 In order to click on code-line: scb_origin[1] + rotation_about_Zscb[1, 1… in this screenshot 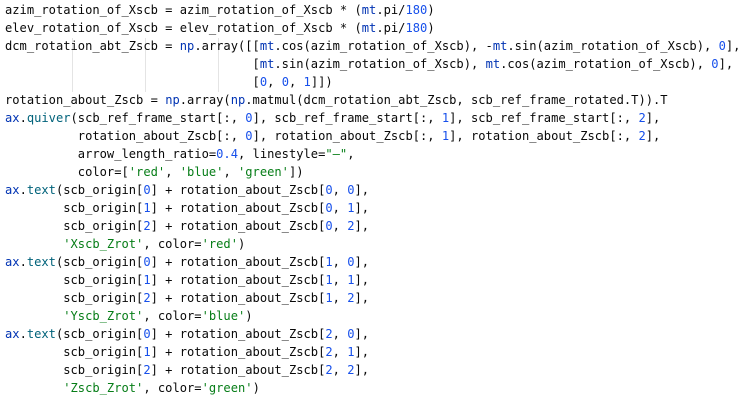, I will do `click(372, 280)`.